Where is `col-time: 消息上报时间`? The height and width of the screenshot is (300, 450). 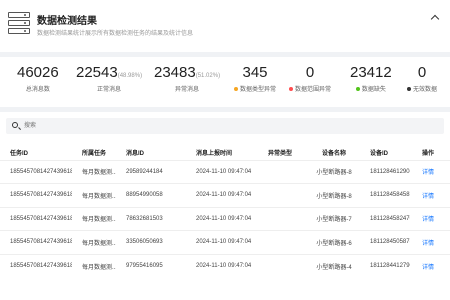
col-time: 消息上报时间 is located at coordinates (222, 153).